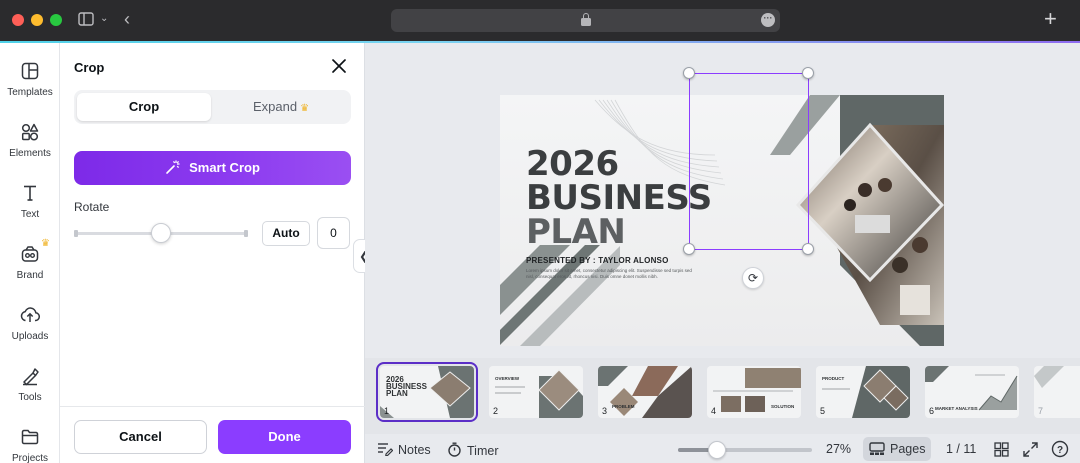  I want to click on smart-crop-button: Smart Crop, so click(212, 168).